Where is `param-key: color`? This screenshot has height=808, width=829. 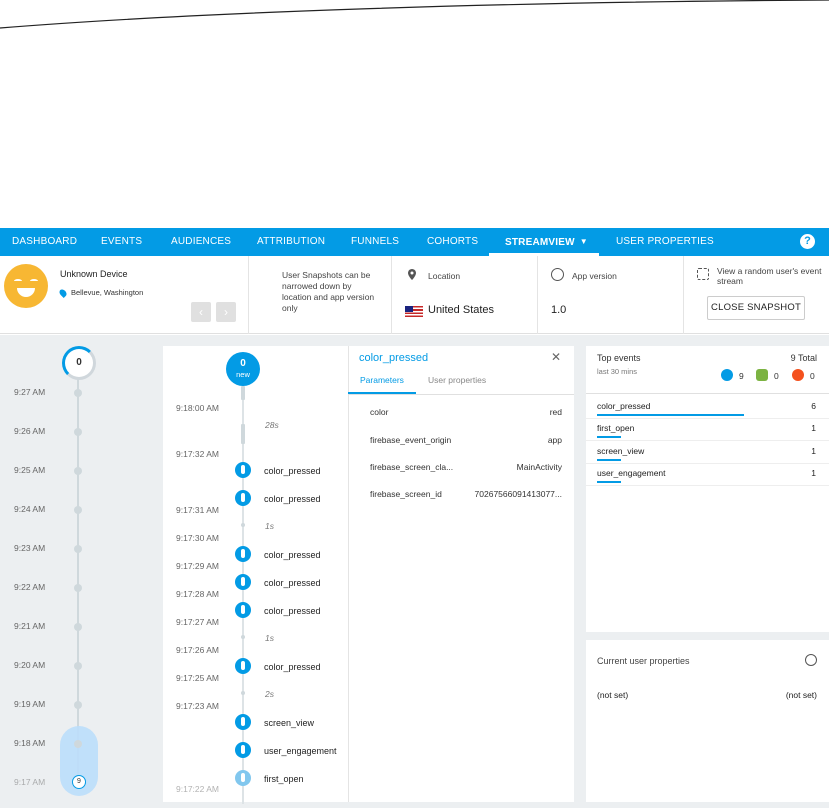 param-key: color is located at coordinates (379, 412).